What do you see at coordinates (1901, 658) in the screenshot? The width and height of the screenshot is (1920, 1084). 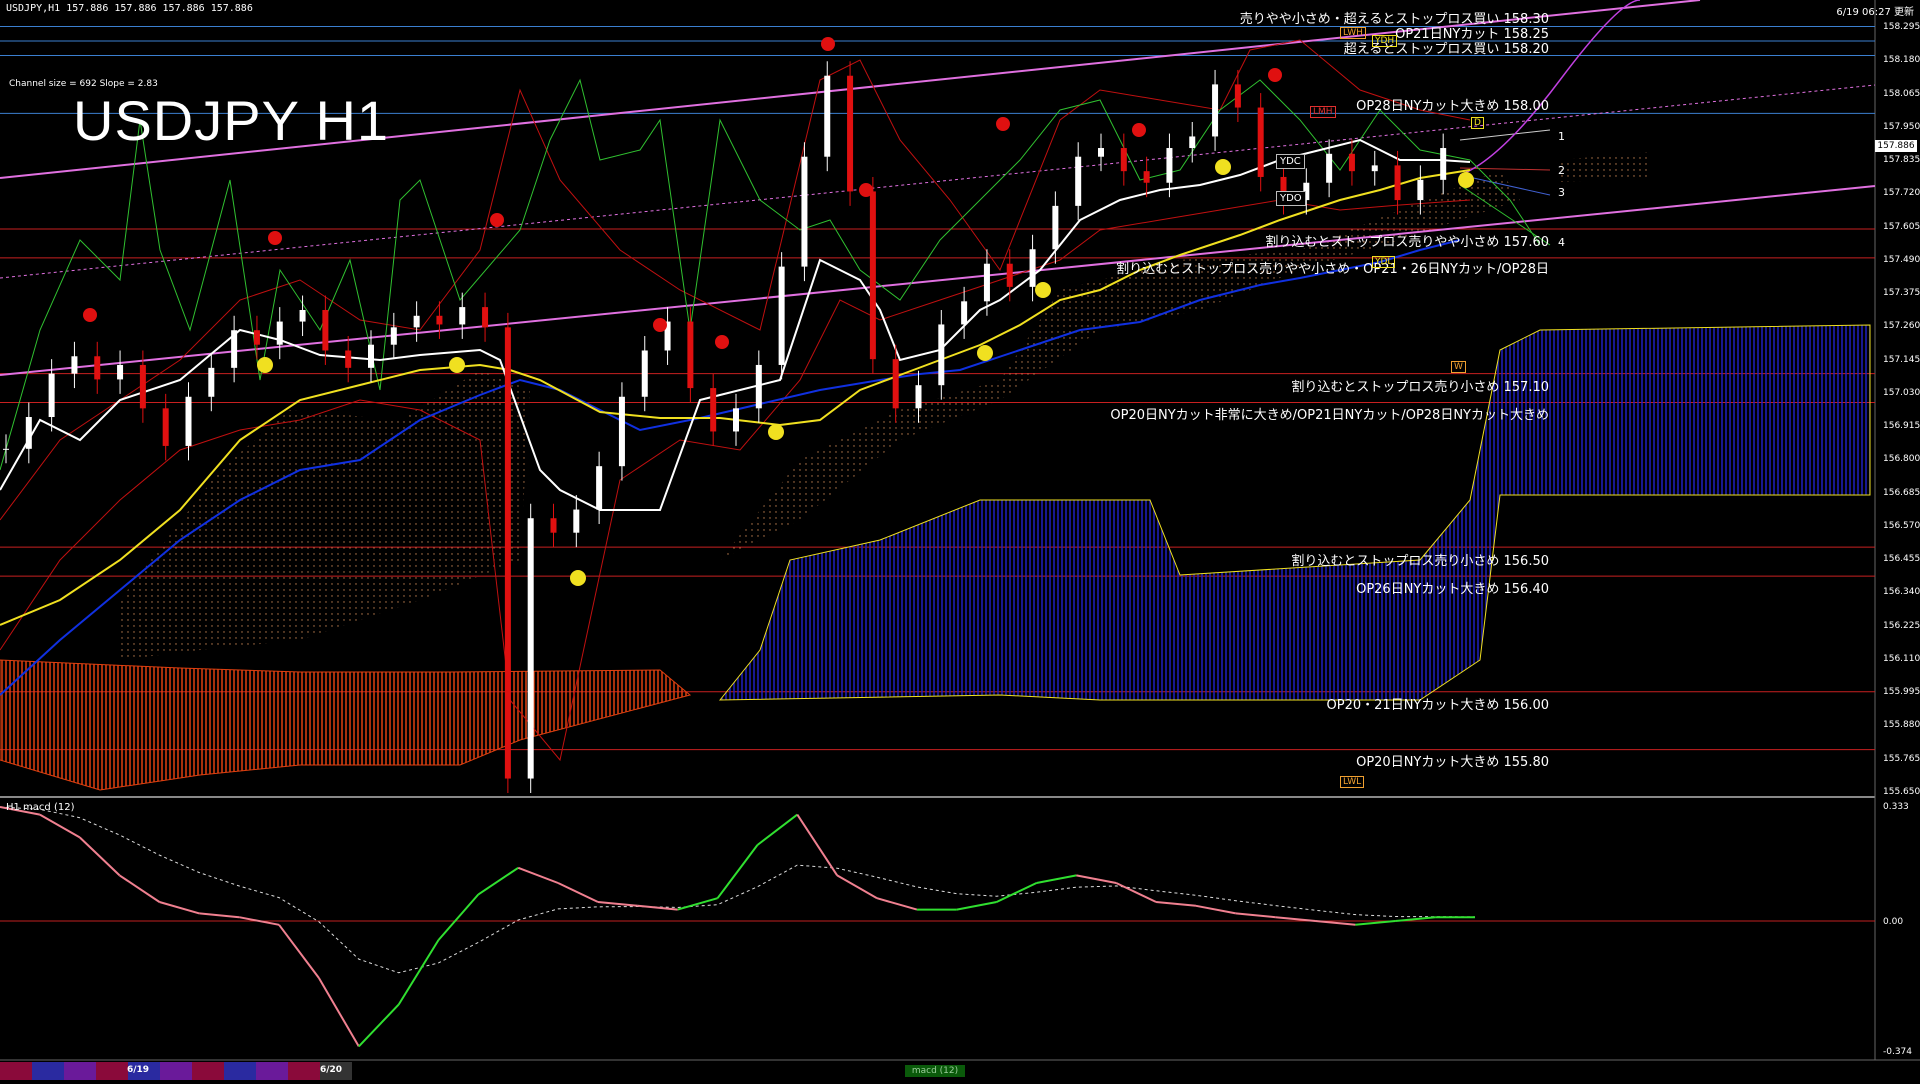 I see `price-tick-label: 156.110` at bounding box center [1901, 658].